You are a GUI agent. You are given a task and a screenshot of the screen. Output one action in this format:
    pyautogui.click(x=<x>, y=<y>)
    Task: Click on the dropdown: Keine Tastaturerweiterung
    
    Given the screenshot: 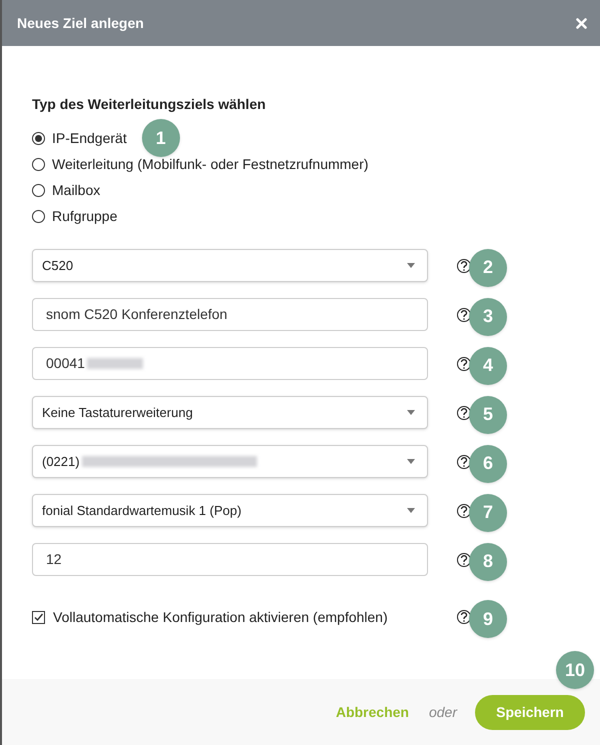 What is the action you would take?
    pyautogui.click(x=230, y=412)
    